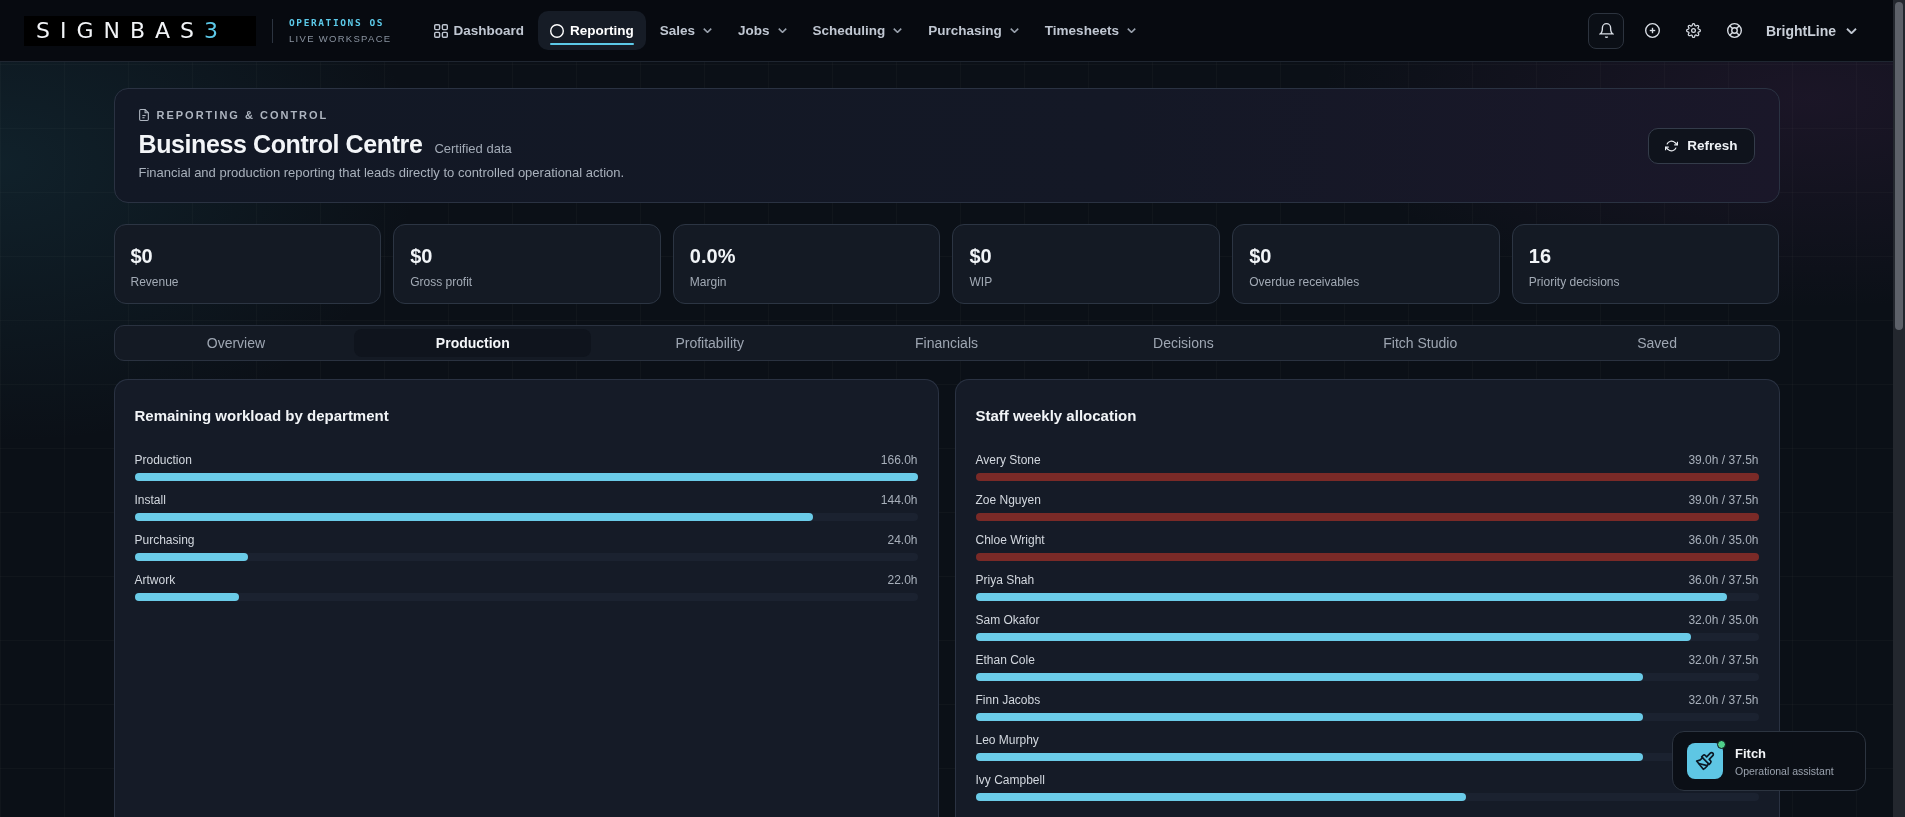 The height and width of the screenshot is (817, 1905). I want to click on kpi-value: 0.0%, so click(713, 255).